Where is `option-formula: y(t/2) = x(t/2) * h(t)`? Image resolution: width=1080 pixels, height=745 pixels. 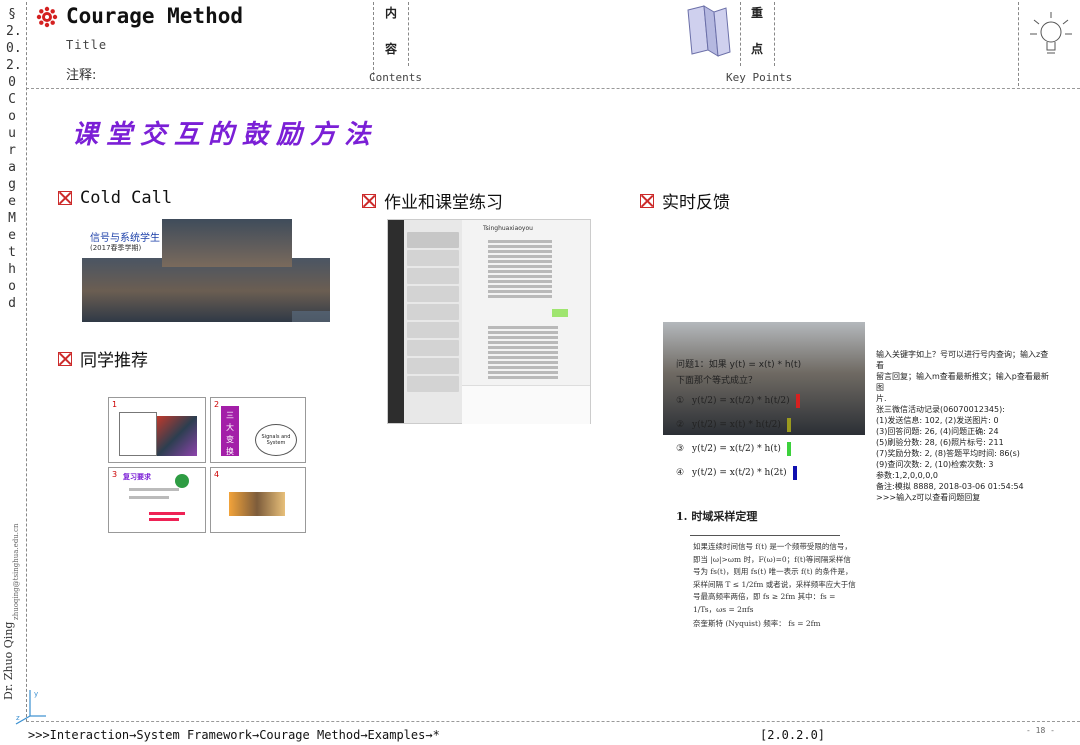 option-formula: y(t/2) = x(t/2) * h(t) is located at coordinates (736, 449).